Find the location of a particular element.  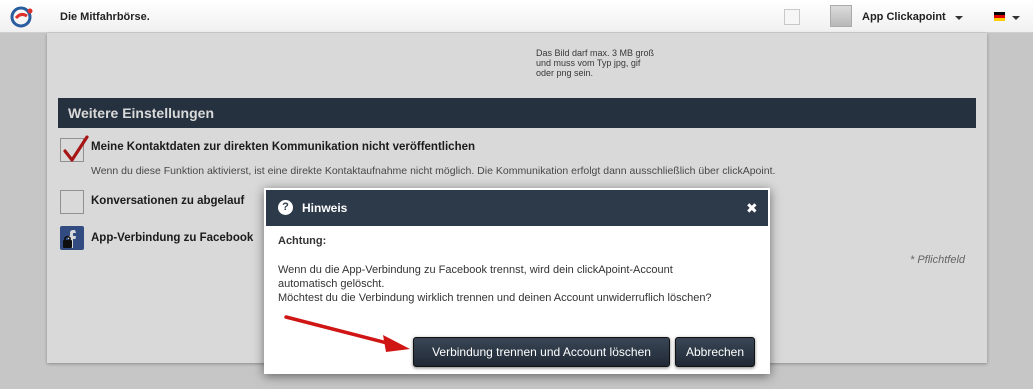

help-icon: ? is located at coordinates (285, 207).